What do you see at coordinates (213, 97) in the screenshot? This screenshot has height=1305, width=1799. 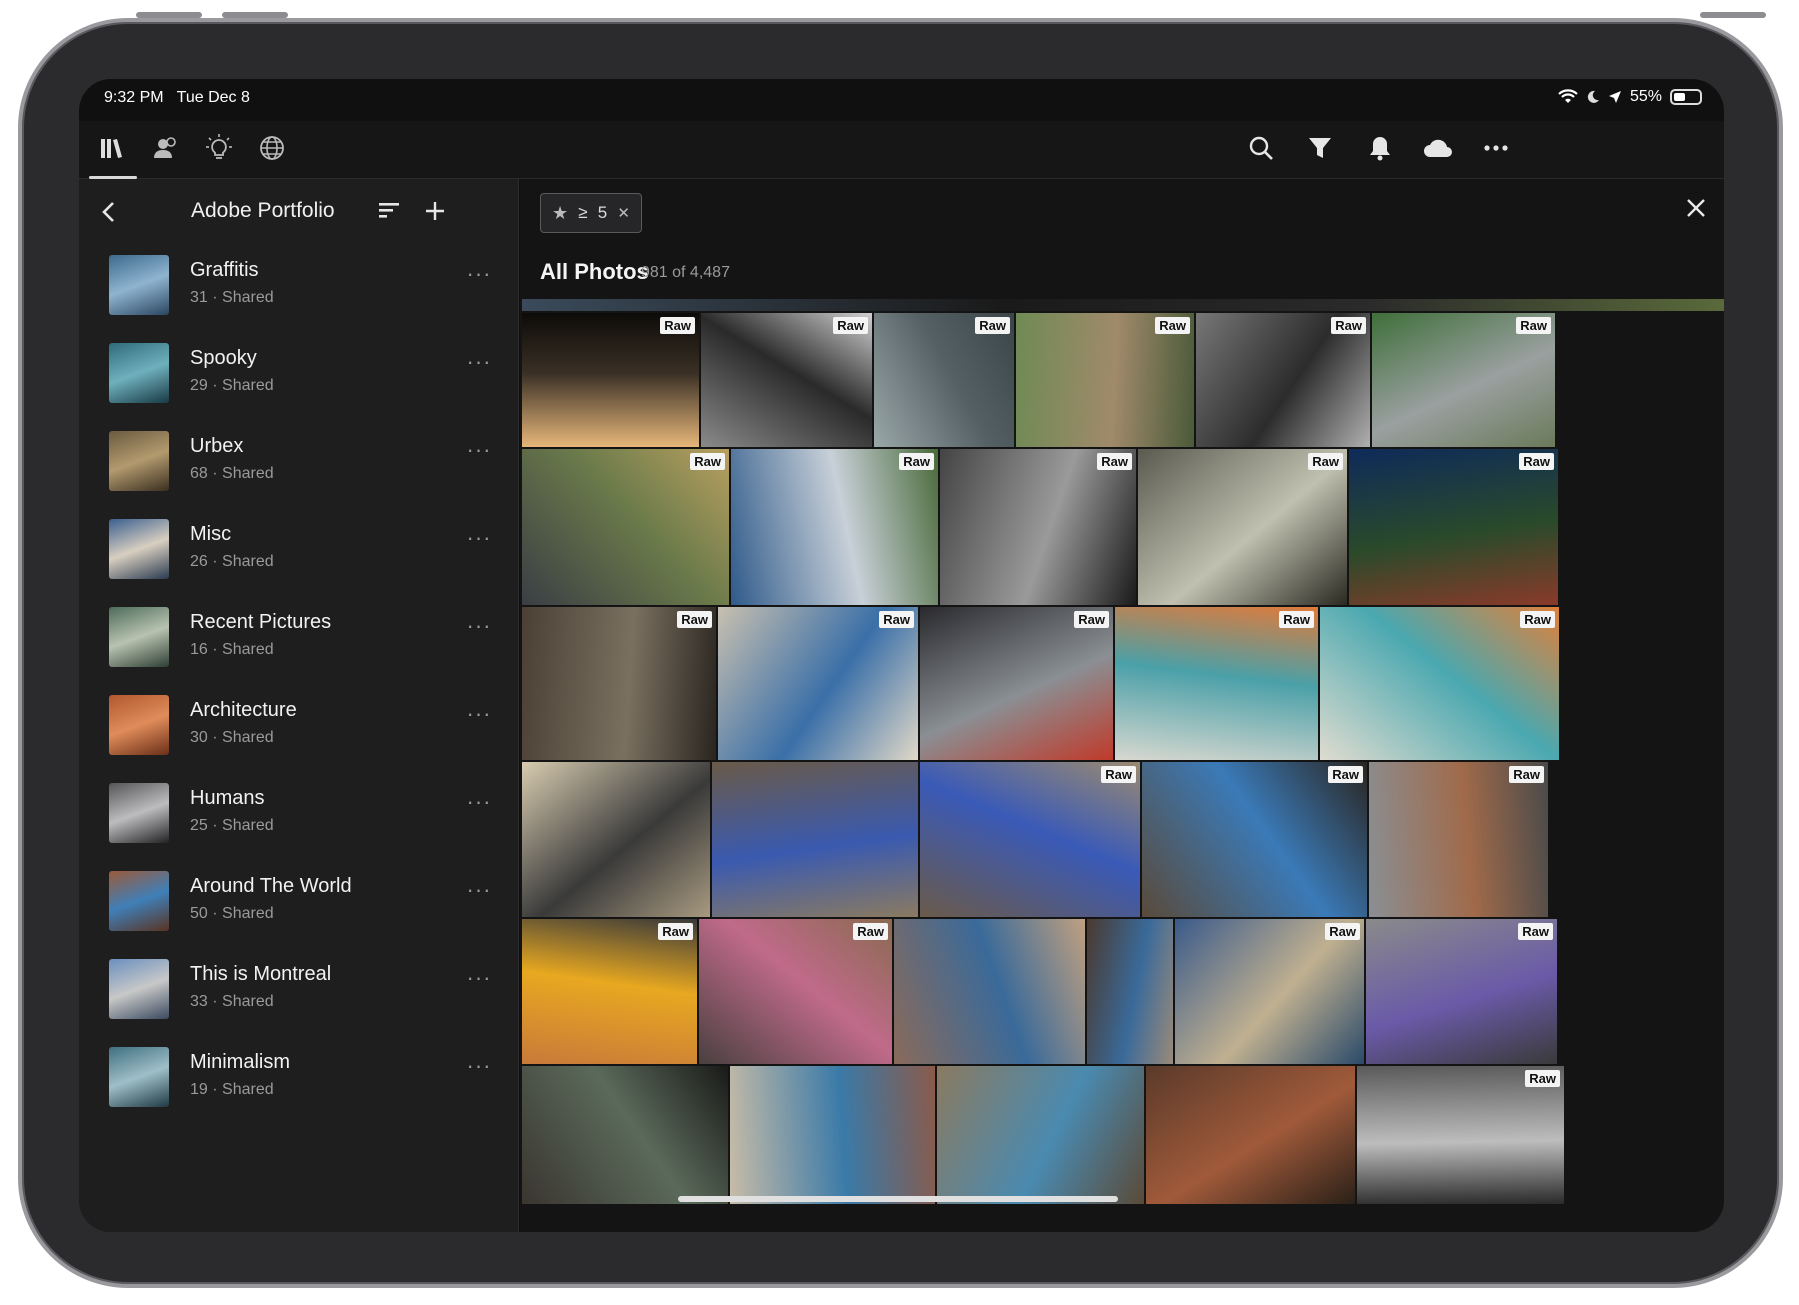 I see `status-date: Tue Dec 8` at bounding box center [213, 97].